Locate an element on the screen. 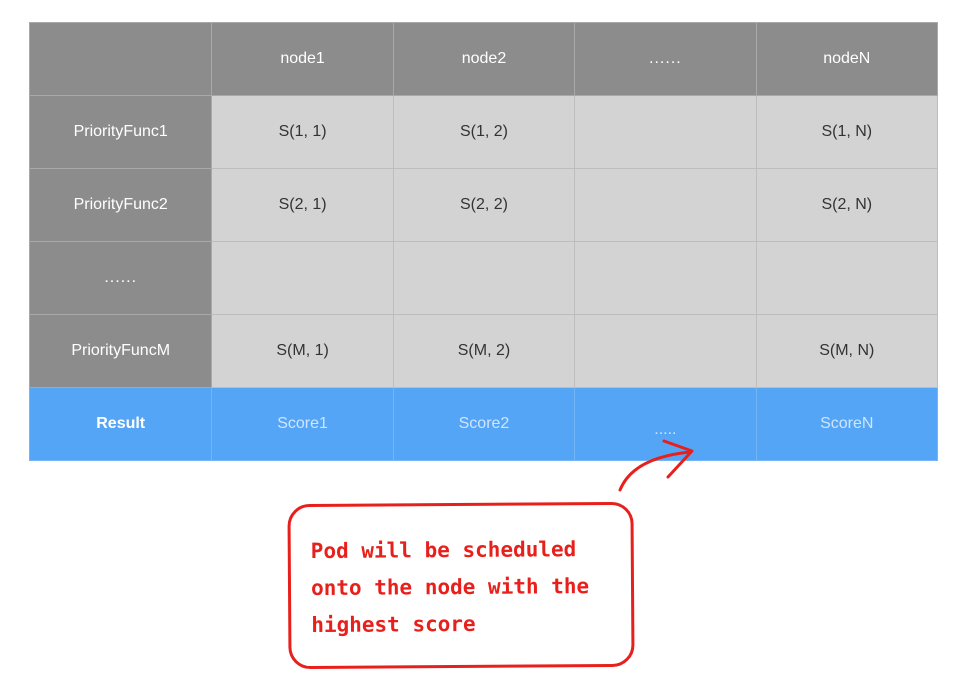 The image size is (975, 696). score-cell: S(2, 1) is located at coordinates (302, 205).